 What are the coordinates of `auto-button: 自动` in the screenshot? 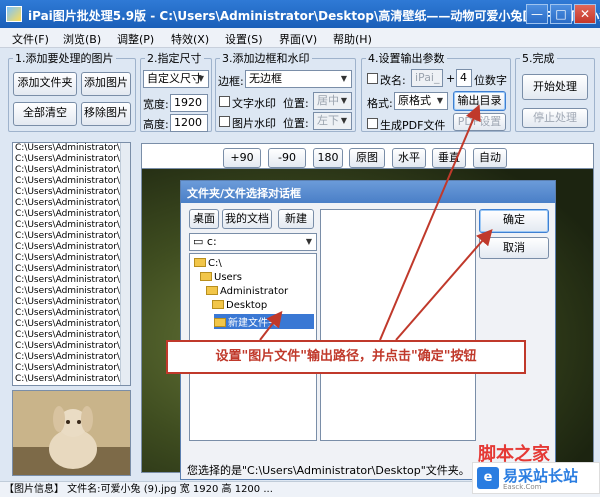 It's located at (490, 158).